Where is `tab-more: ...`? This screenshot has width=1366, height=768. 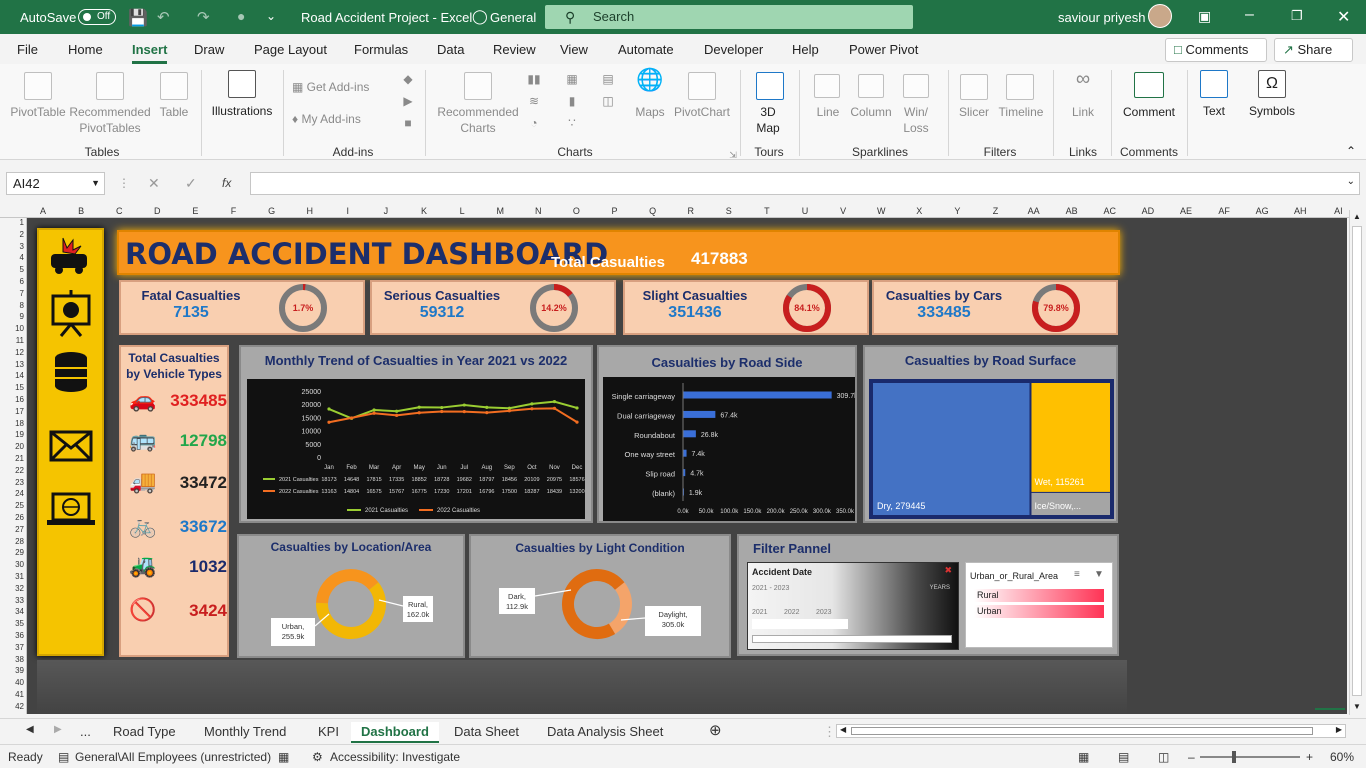 tab-more: ... is located at coordinates (85, 731).